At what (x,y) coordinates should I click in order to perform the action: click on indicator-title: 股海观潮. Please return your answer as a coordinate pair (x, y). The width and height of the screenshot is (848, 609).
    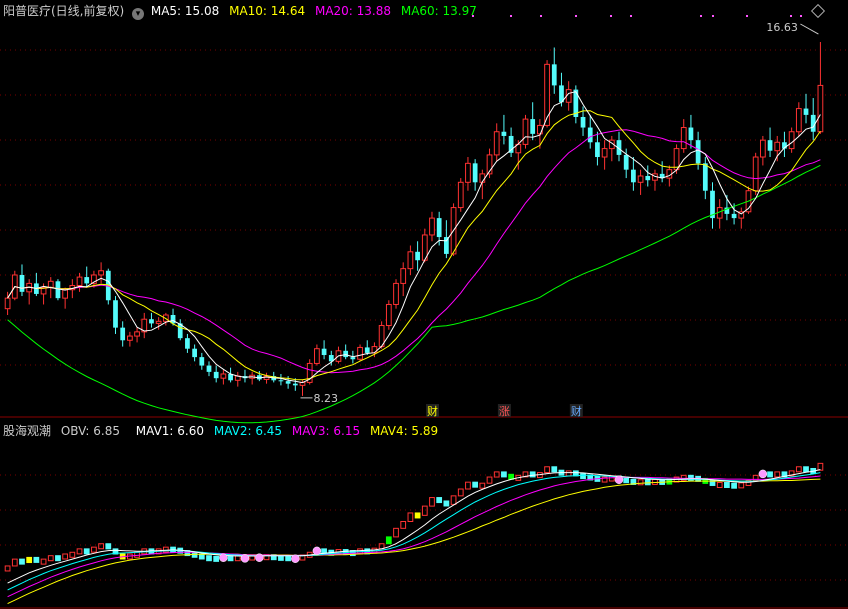
    Looking at the image, I should click on (27, 431).